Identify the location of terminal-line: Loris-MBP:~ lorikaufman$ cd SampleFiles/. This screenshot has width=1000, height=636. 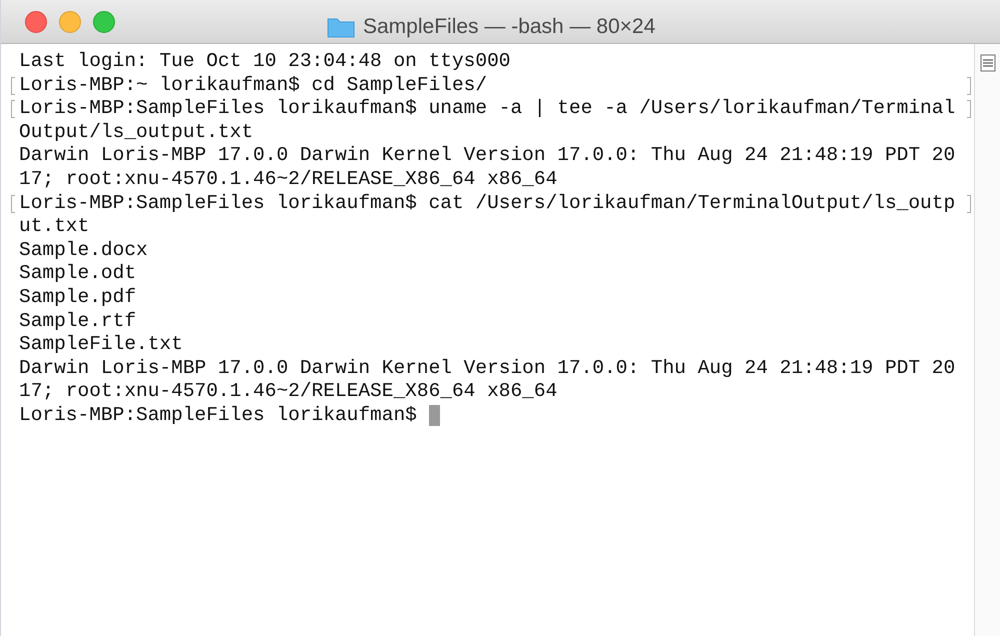
(253, 86).